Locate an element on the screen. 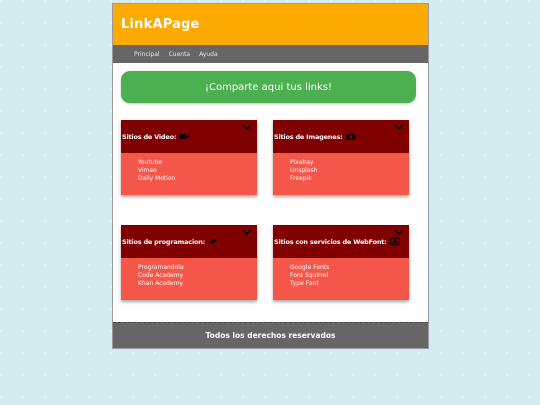 Image resolution: width=540 pixels, height=405 pixels. link-unsplash: Unsplash is located at coordinates (349, 171).